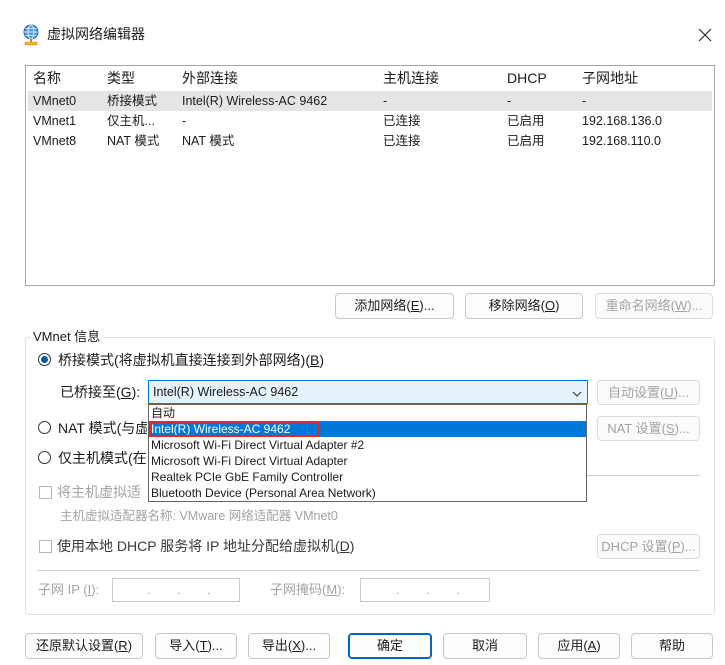 The image size is (725, 665). Describe the element at coordinates (368, 392) in the screenshot. I see `bridged-to-combobox: Intel(R) Wireless-AC 9462` at that location.